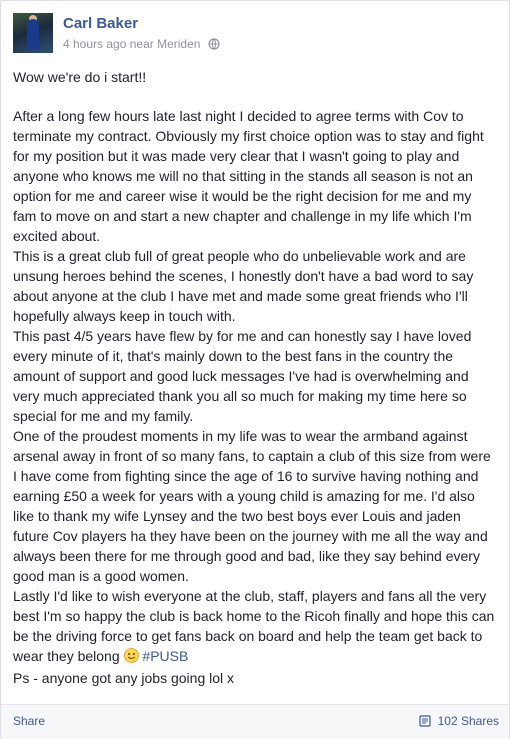  What do you see at coordinates (131, 44) in the screenshot?
I see `post-timestamp: 4 hours ago near Meriden` at bounding box center [131, 44].